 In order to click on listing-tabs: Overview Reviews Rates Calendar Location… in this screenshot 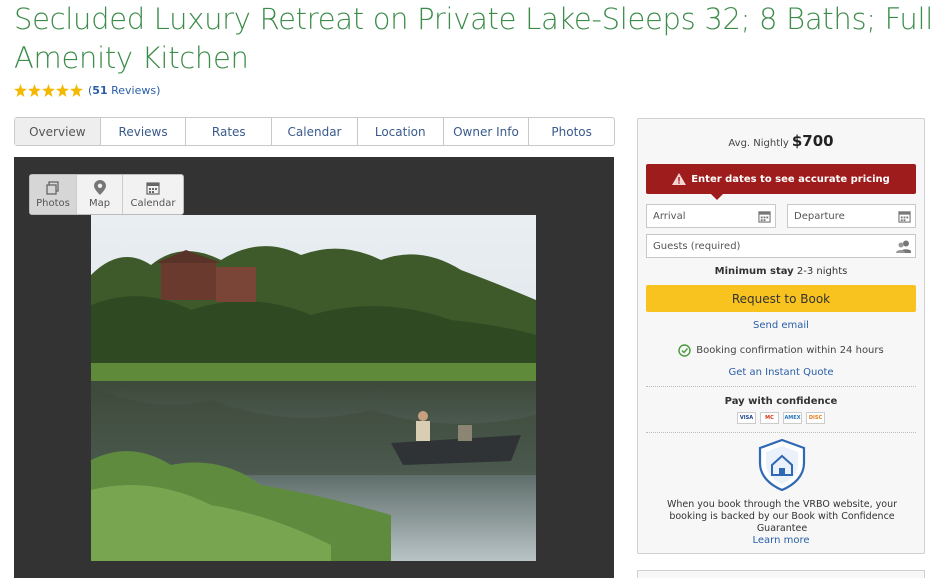, I will do `click(314, 131)`.